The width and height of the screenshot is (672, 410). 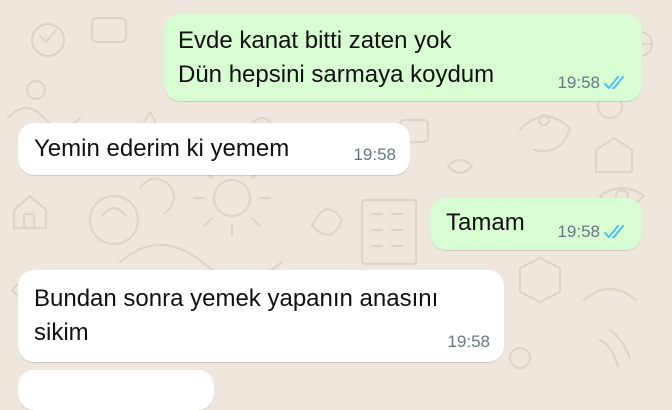 I want to click on message-text-line: Bundan sonra yemek yapanın anasını, so click(x=236, y=298).